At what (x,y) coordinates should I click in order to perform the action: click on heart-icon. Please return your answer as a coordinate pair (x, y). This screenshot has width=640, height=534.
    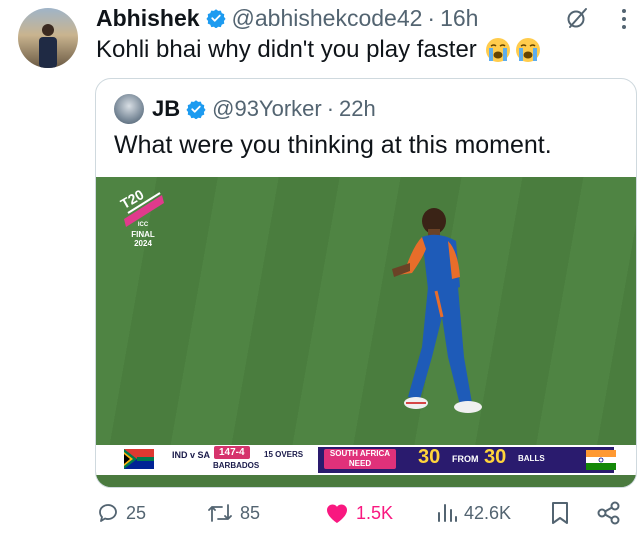
    Looking at the image, I should click on (337, 513).